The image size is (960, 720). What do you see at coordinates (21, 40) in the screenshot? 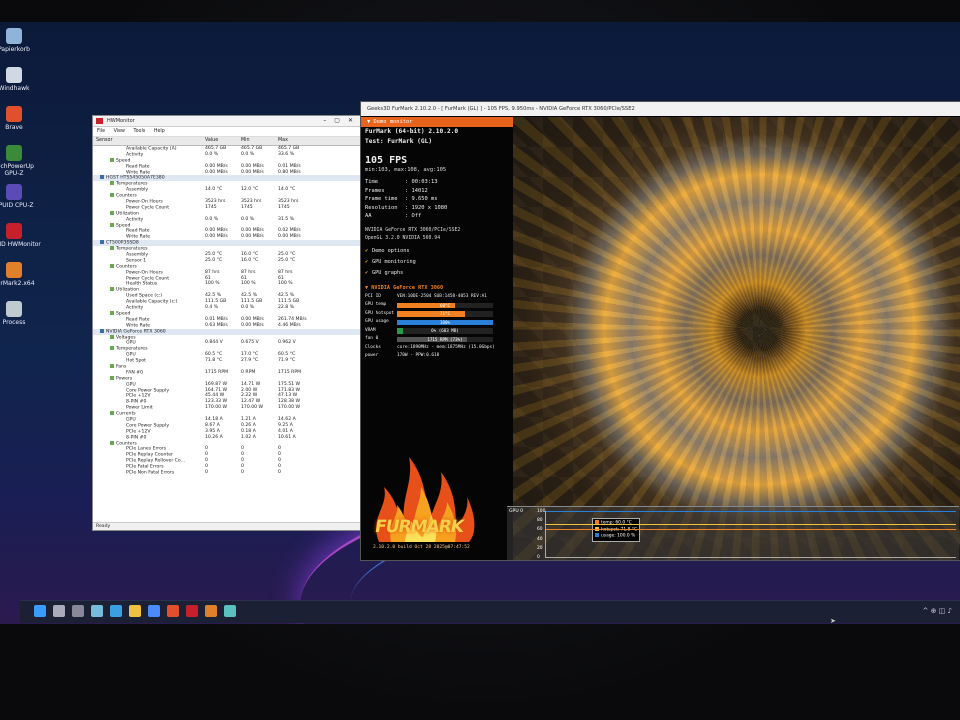
I see `desktop-icon: Papierkorb` at bounding box center [21, 40].